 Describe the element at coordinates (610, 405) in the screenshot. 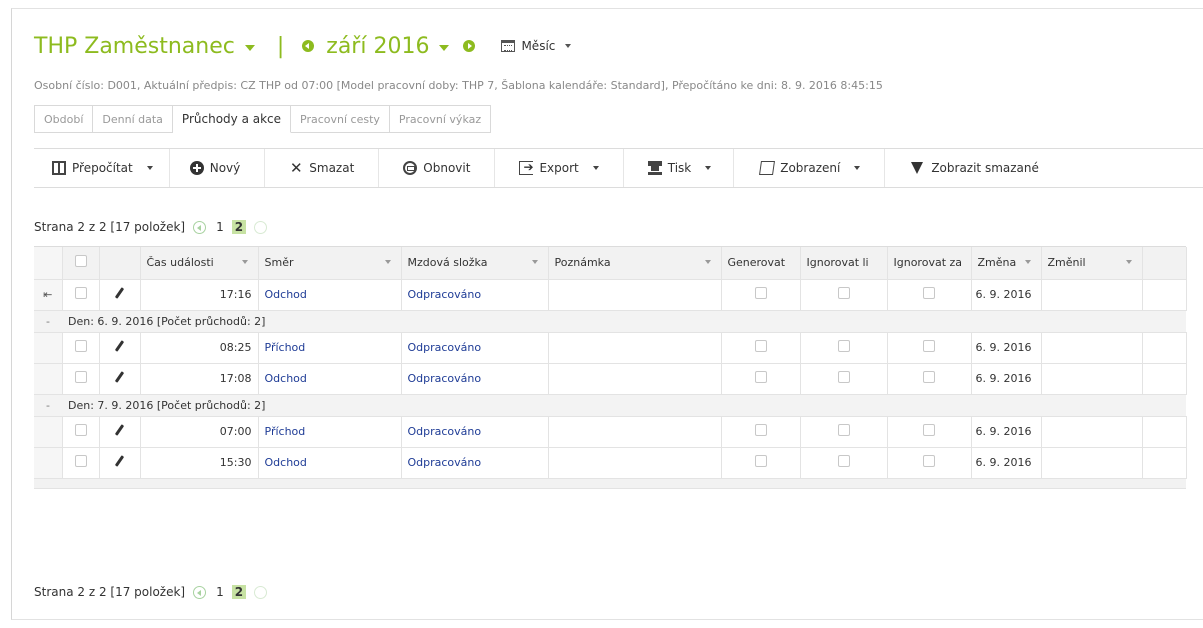

I see `group-row: Den: 7. 9. 2016 [Počet průchodů: 2]` at that location.